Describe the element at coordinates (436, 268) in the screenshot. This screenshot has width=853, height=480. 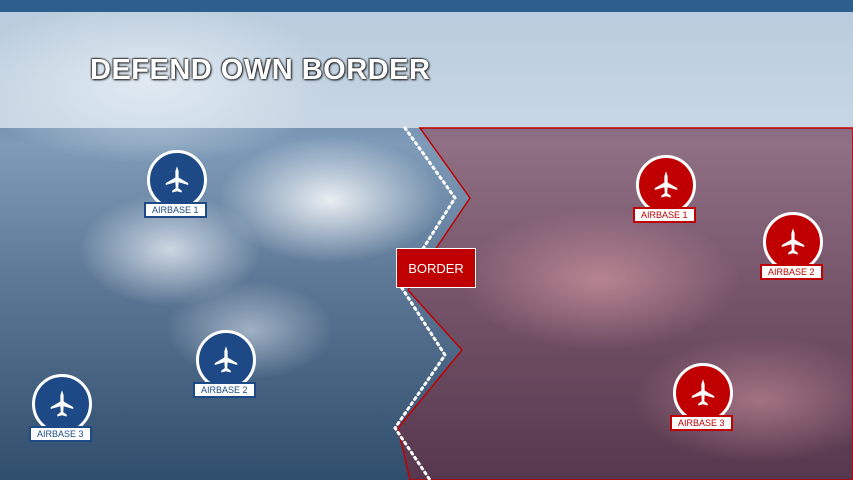
I see `border-label: BORDER` at that location.